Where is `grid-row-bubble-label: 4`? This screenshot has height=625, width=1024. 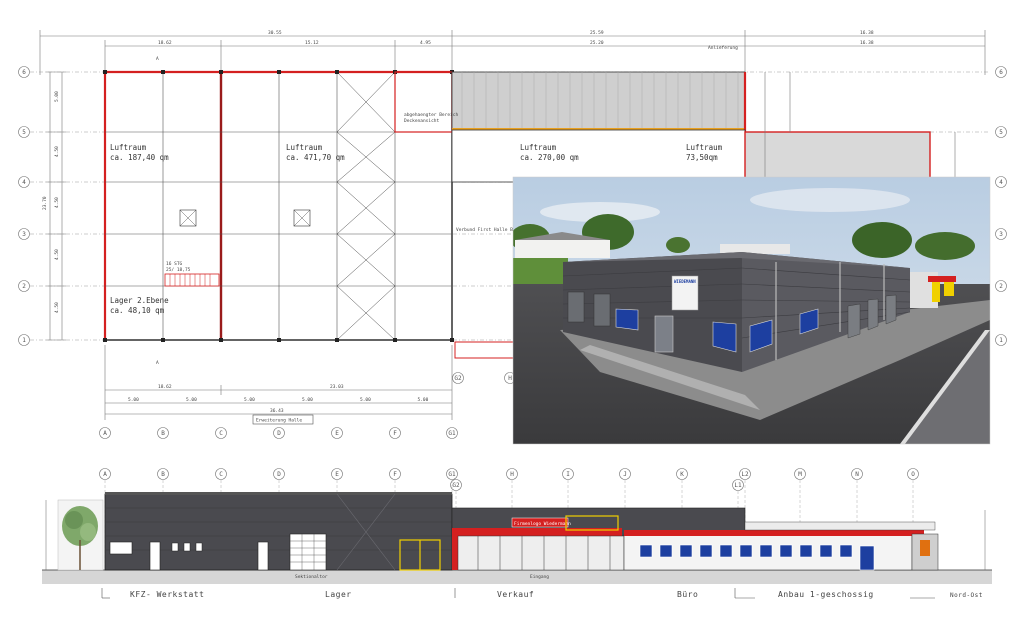 grid-row-bubble-label: 4 is located at coordinates (1001, 182).